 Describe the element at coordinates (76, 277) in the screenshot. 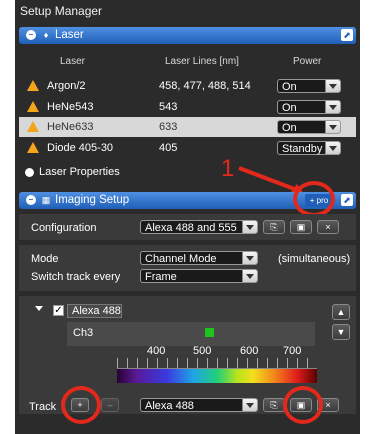

I see `switch-track-label: Switch track every` at that location.